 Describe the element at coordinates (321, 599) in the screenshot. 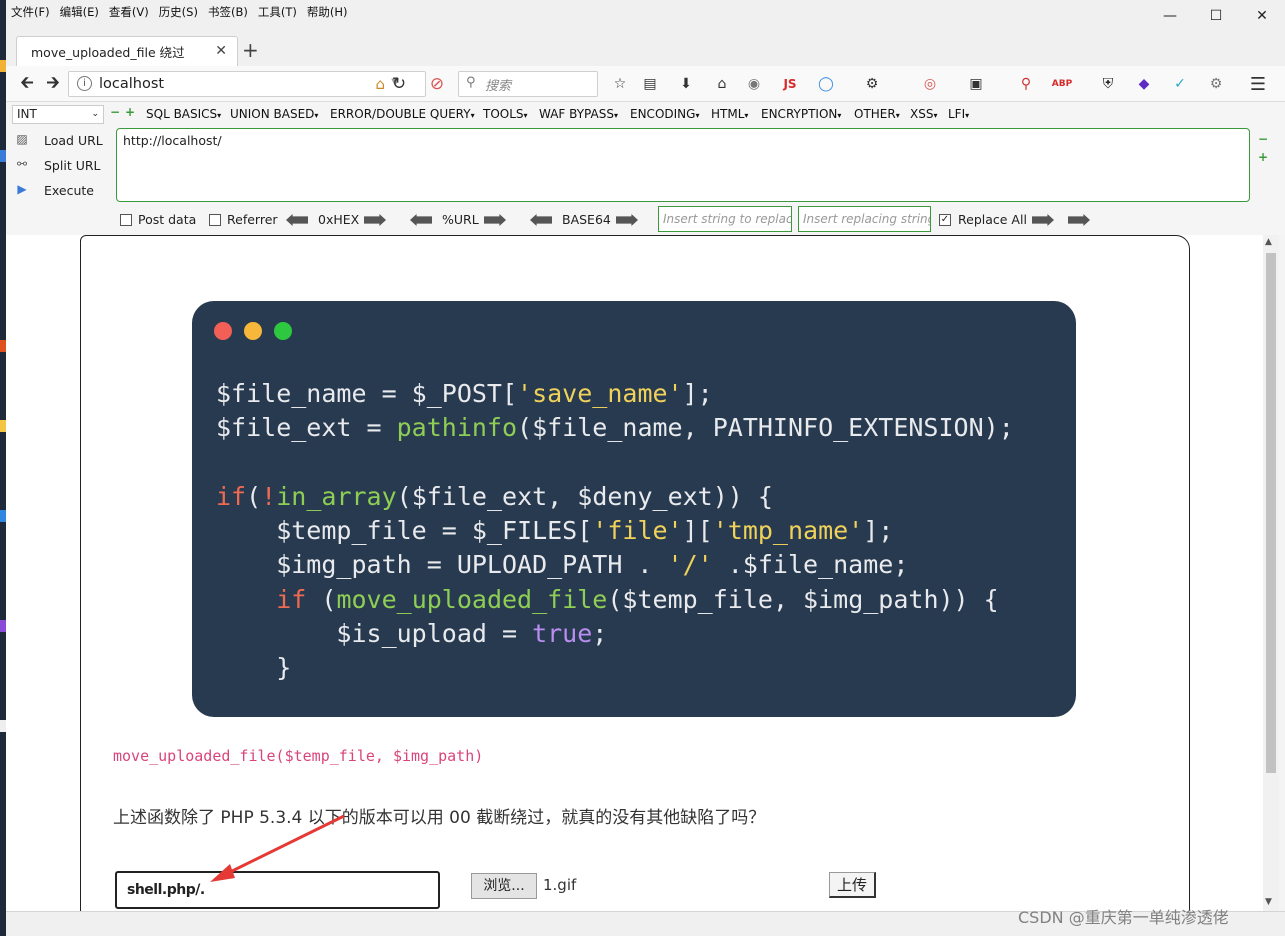

I see `code-token: (` at that location.